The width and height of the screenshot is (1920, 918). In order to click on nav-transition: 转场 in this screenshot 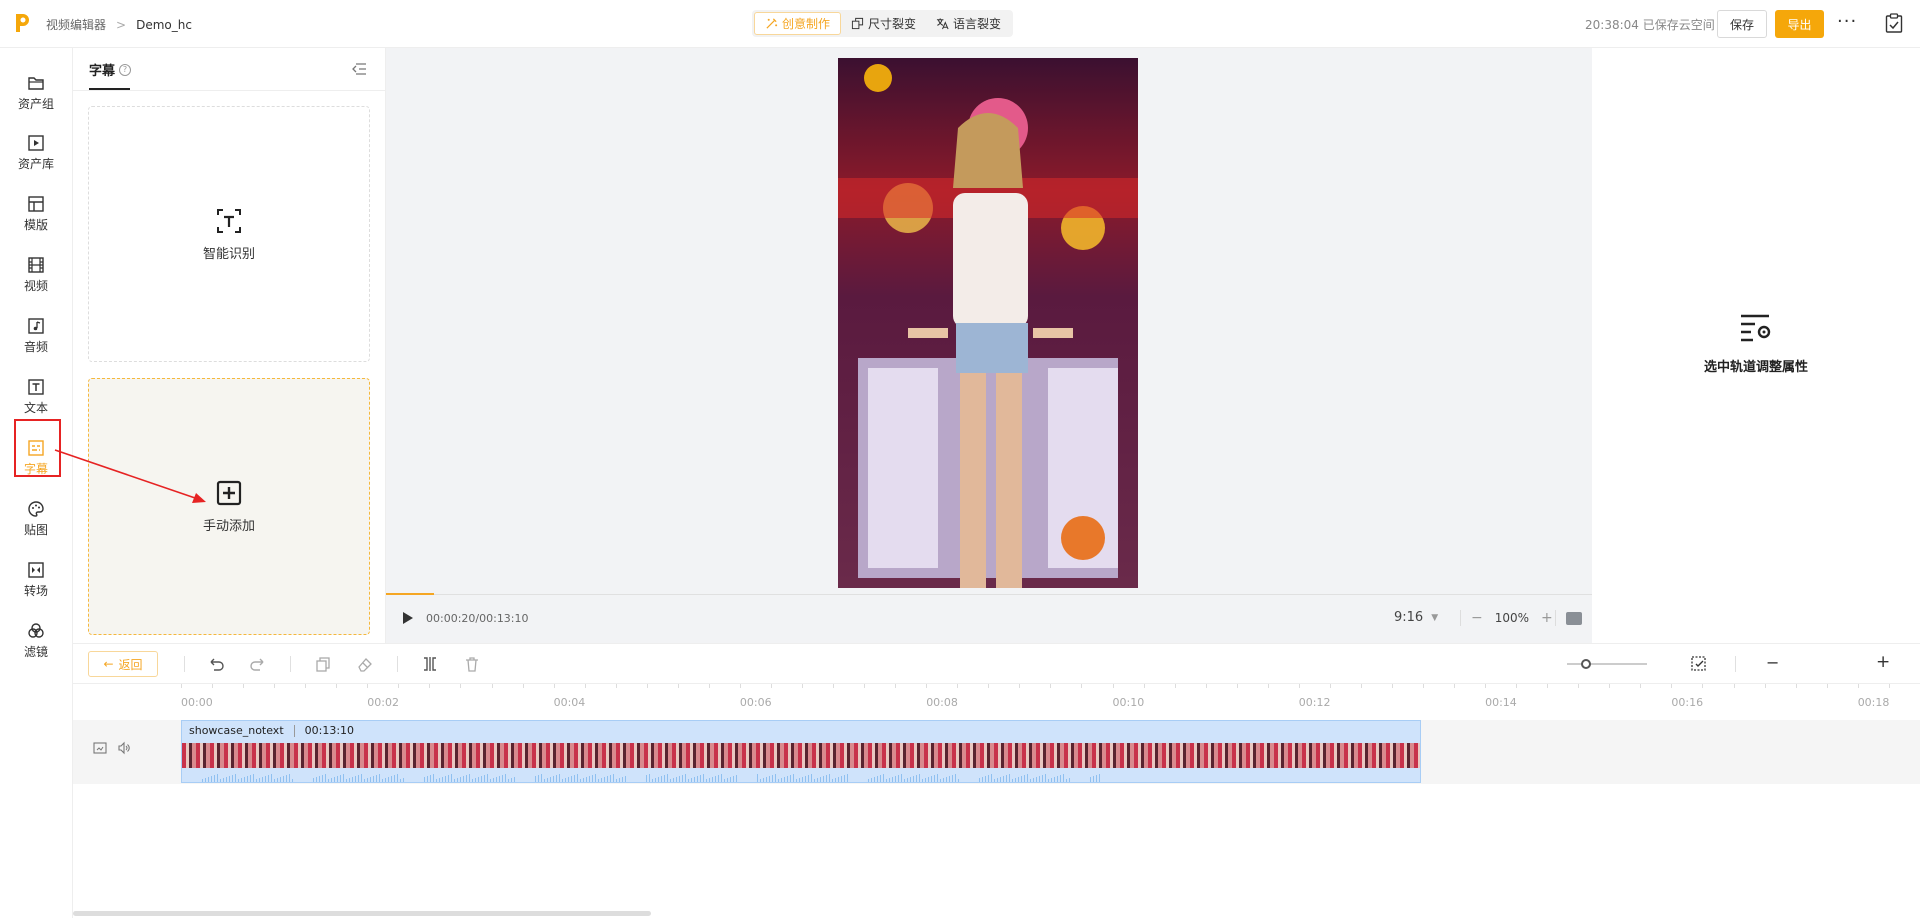, I will do `click(36, 580)`.